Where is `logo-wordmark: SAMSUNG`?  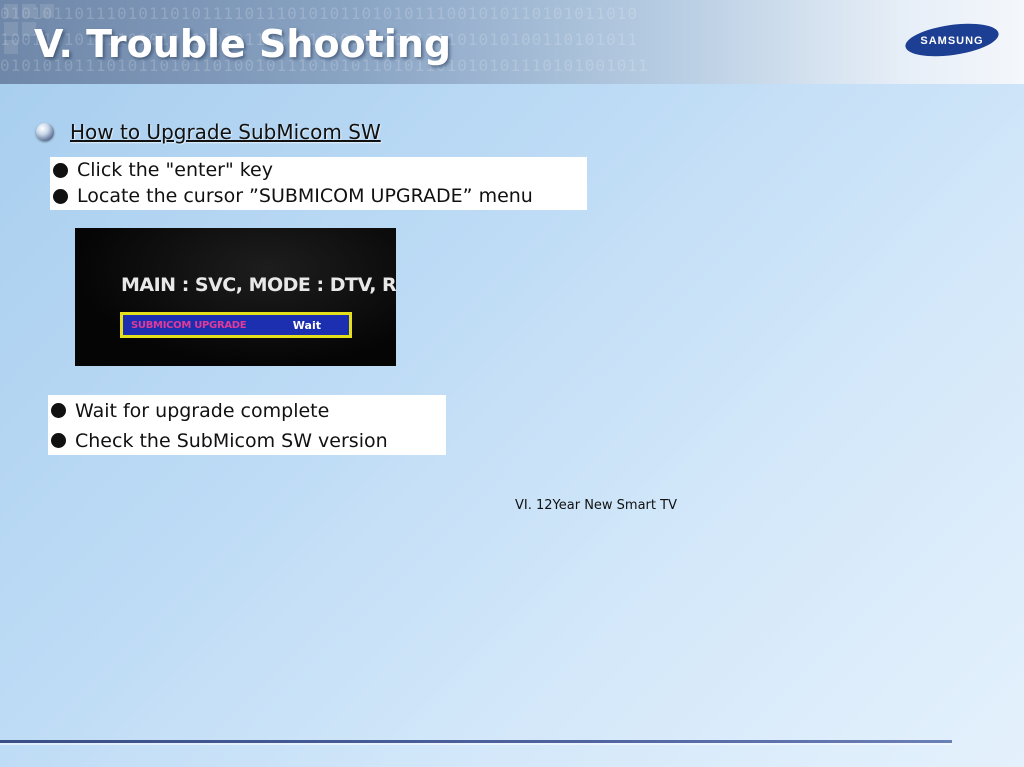
logo-wordmark: SAMSUNG is located at coordinates (951, 41).